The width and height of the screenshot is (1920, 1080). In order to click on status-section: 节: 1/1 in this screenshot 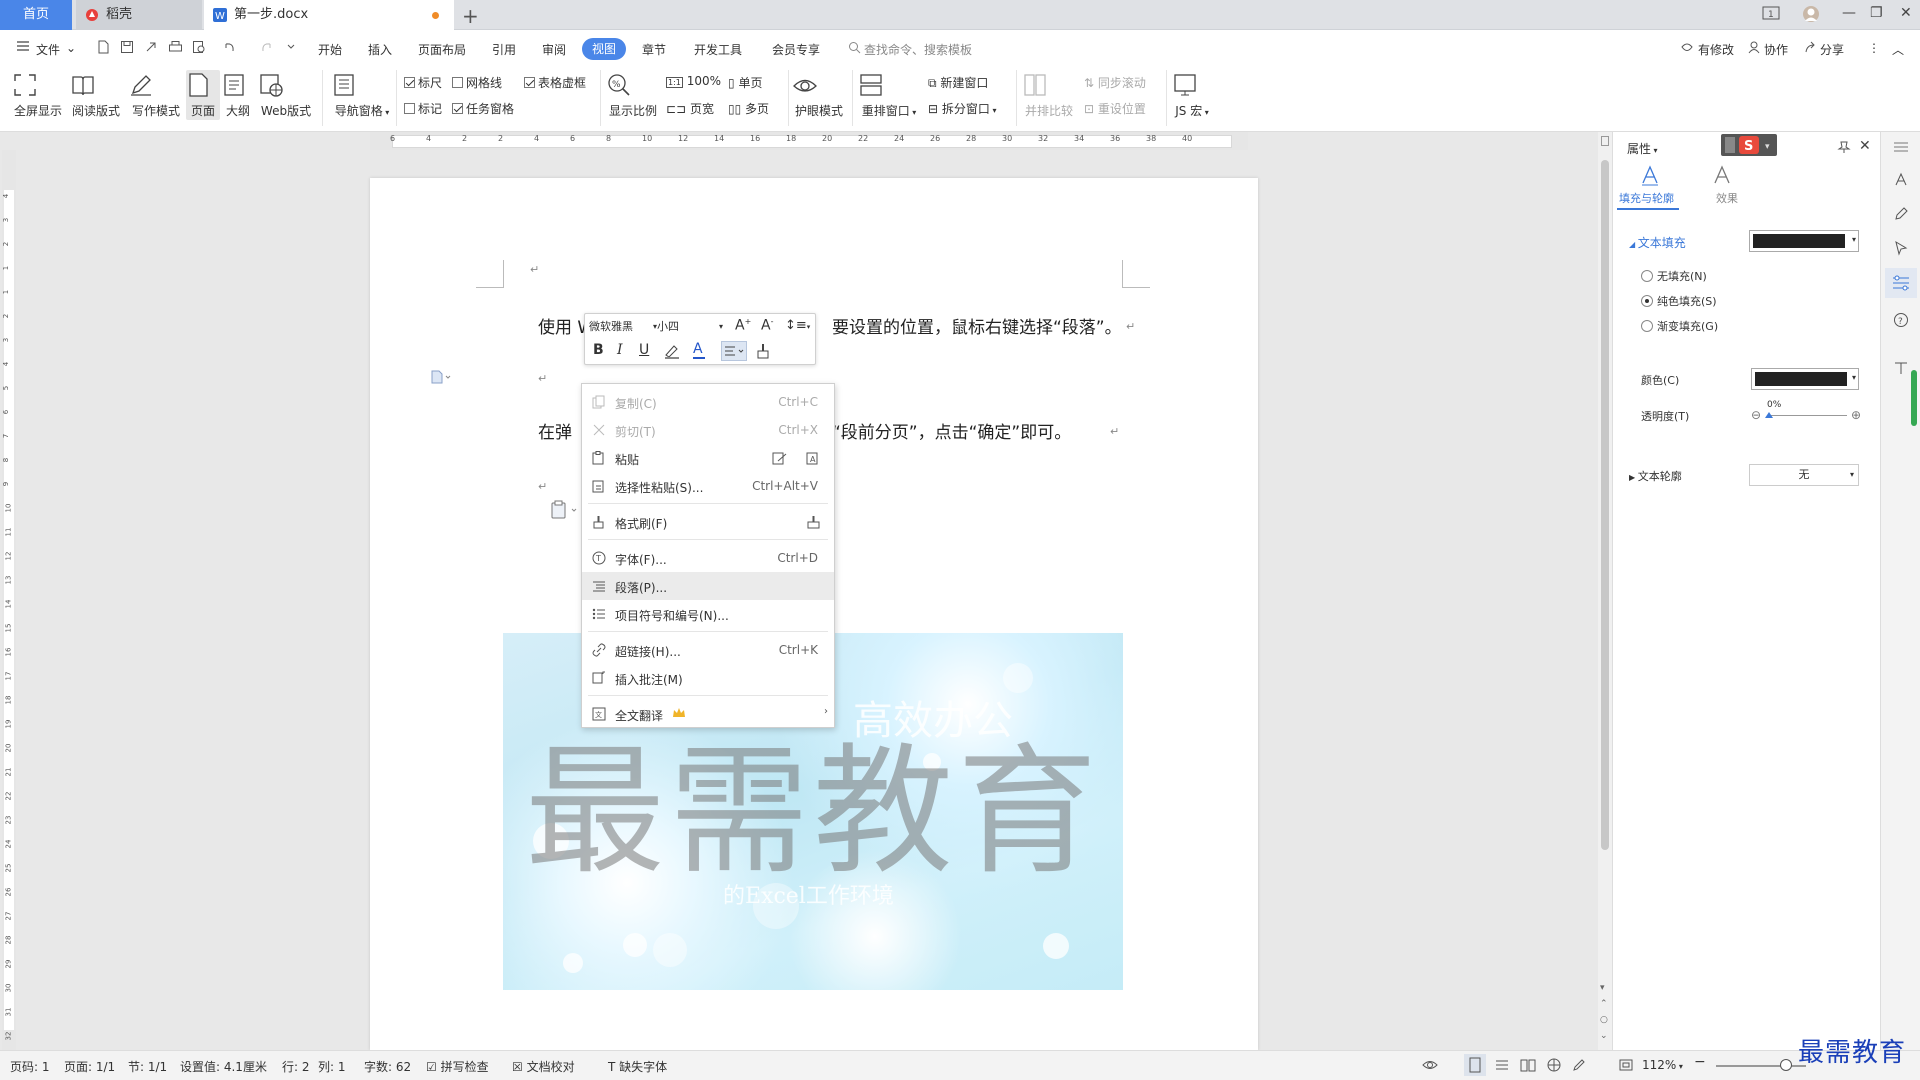, I will do `click(147, 1066)`.